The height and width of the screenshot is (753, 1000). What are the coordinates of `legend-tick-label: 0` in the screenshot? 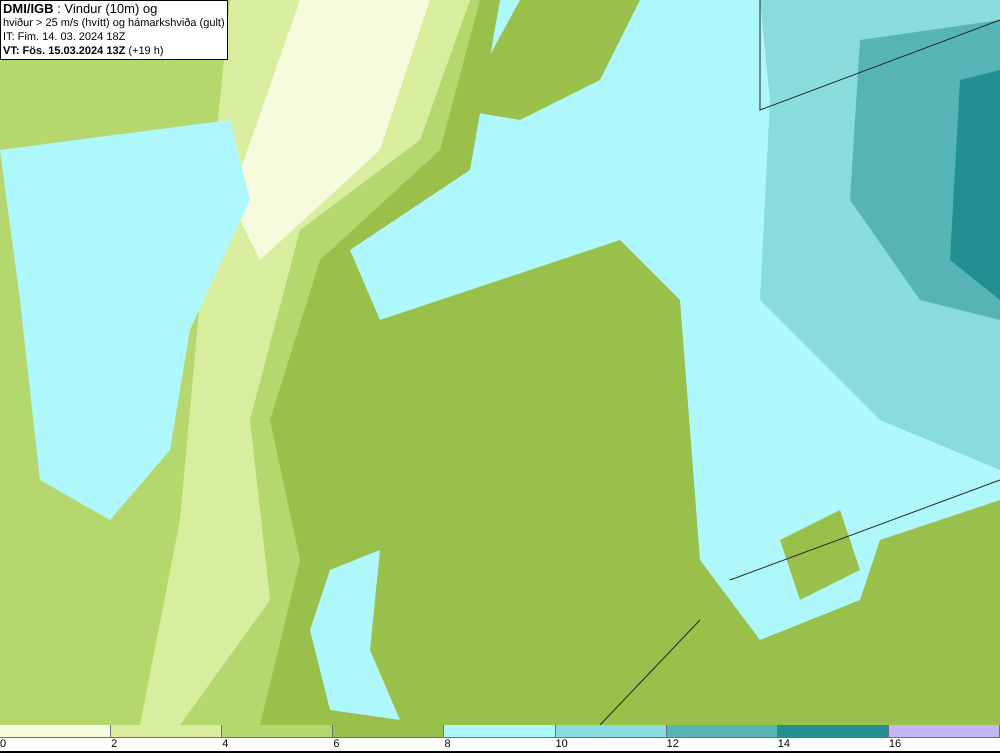 It's located at (3, 744).